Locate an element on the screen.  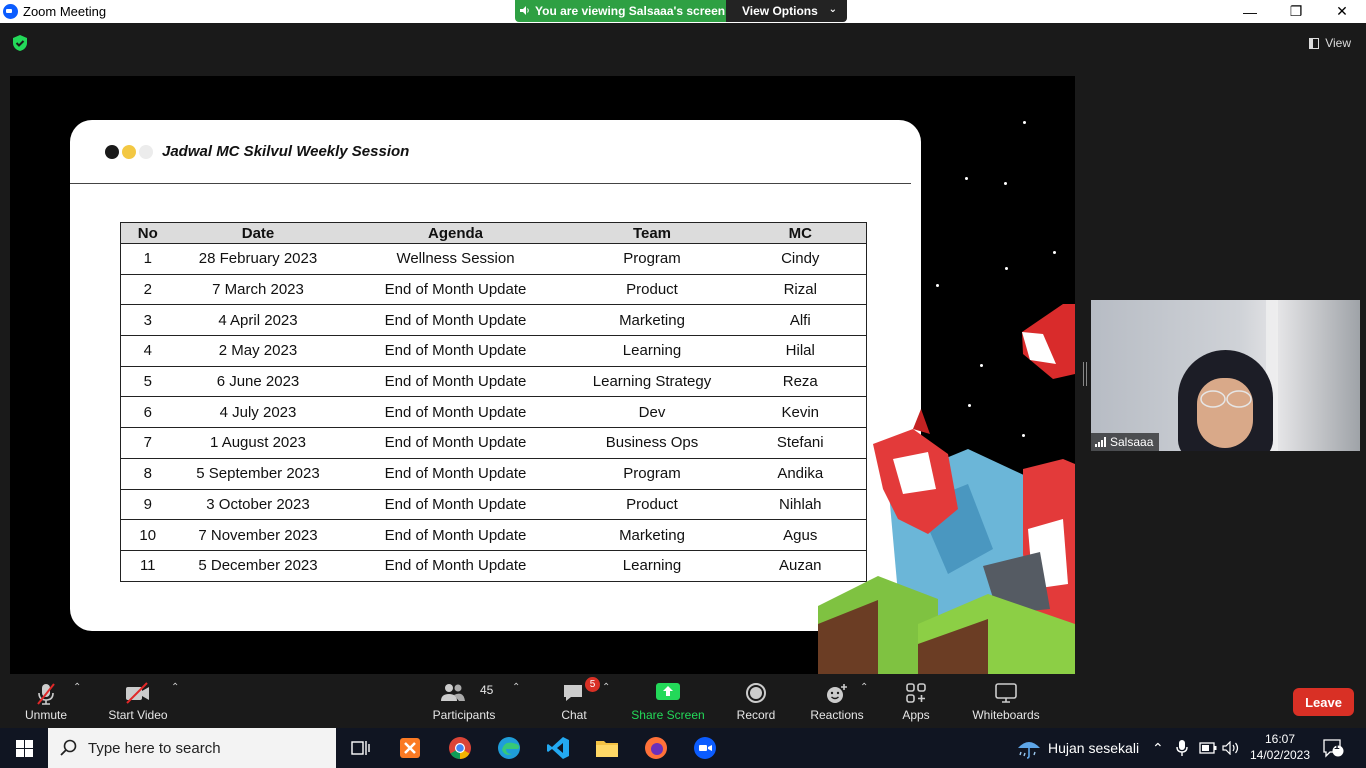
microphone-tray-icon is located at coordinates (1182, 748).